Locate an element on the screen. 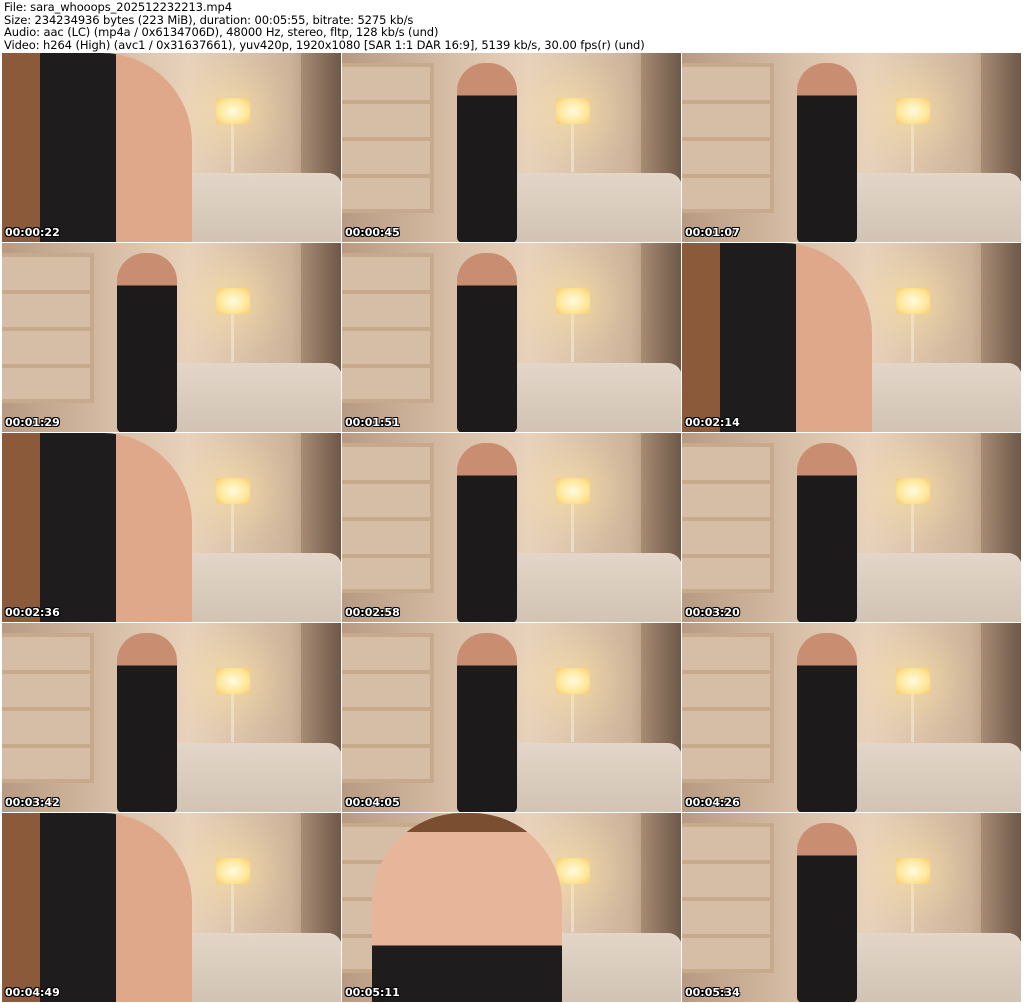 Image resolution: width=1024 pixels, height=1003 pixels. video-thumbnail: 00:04:49 is located at coordinates (171, 907).